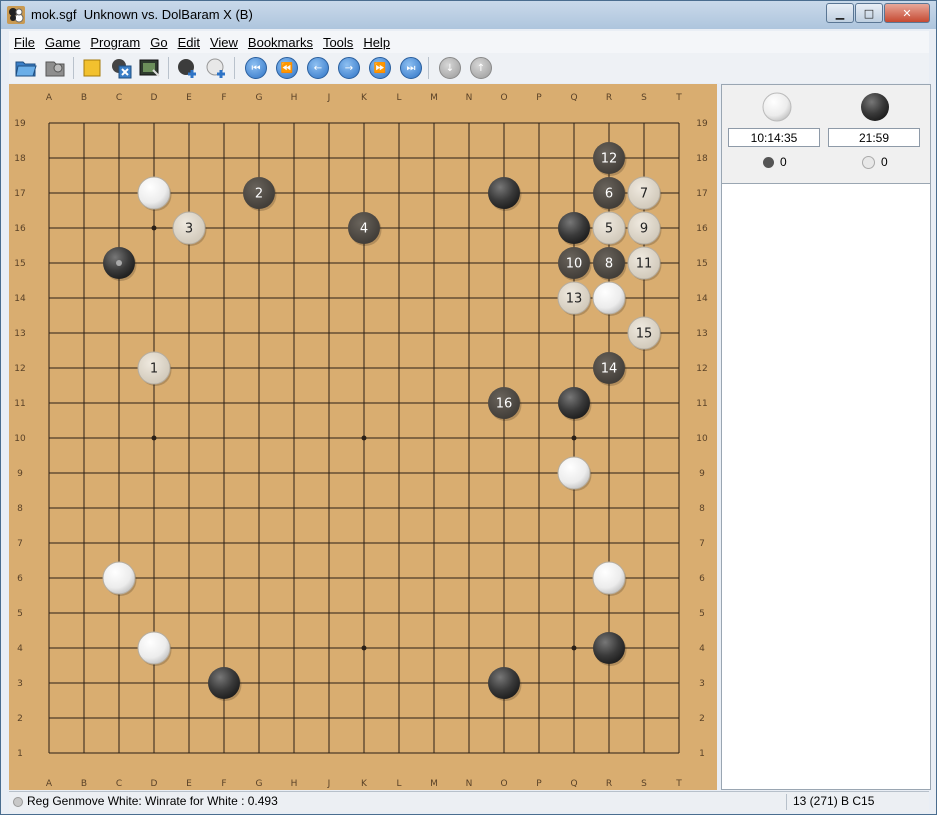  I want to click on column-label: E, so click(189, 98).